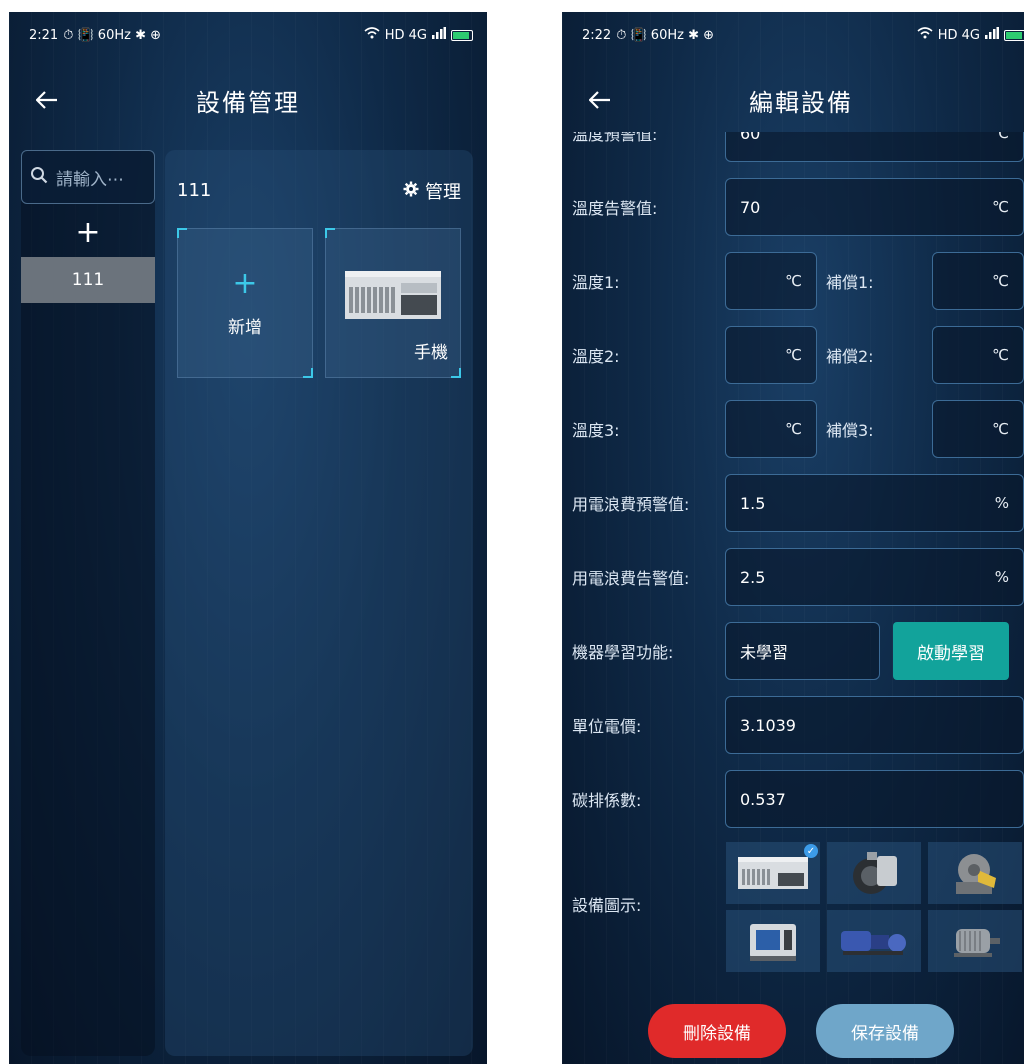  What do you see at coordinates (393, 295) in the screenshot?
I see `chiller-icon` at bounding box center [393, 295].